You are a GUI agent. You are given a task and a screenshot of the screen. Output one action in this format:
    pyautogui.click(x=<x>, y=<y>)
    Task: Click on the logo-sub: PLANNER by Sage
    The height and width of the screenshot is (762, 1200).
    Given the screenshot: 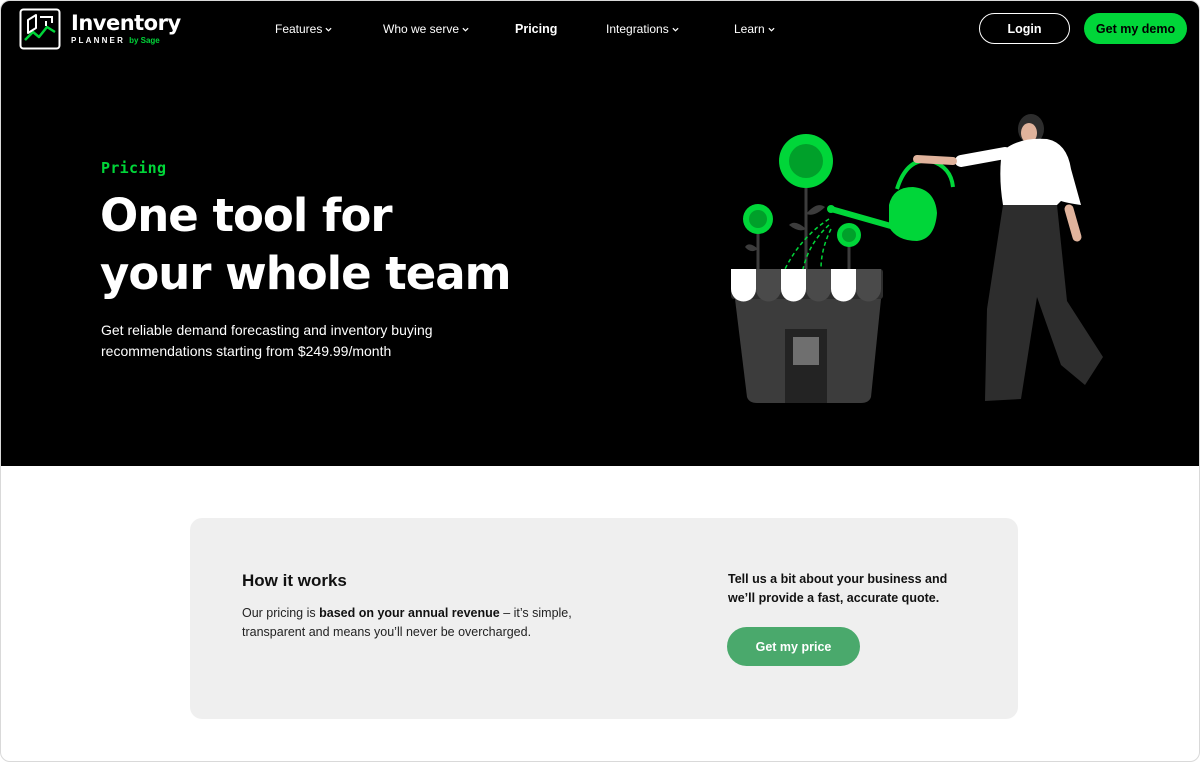 What is the action you would take?
    pyautogui.click(x=126, y=41)
    